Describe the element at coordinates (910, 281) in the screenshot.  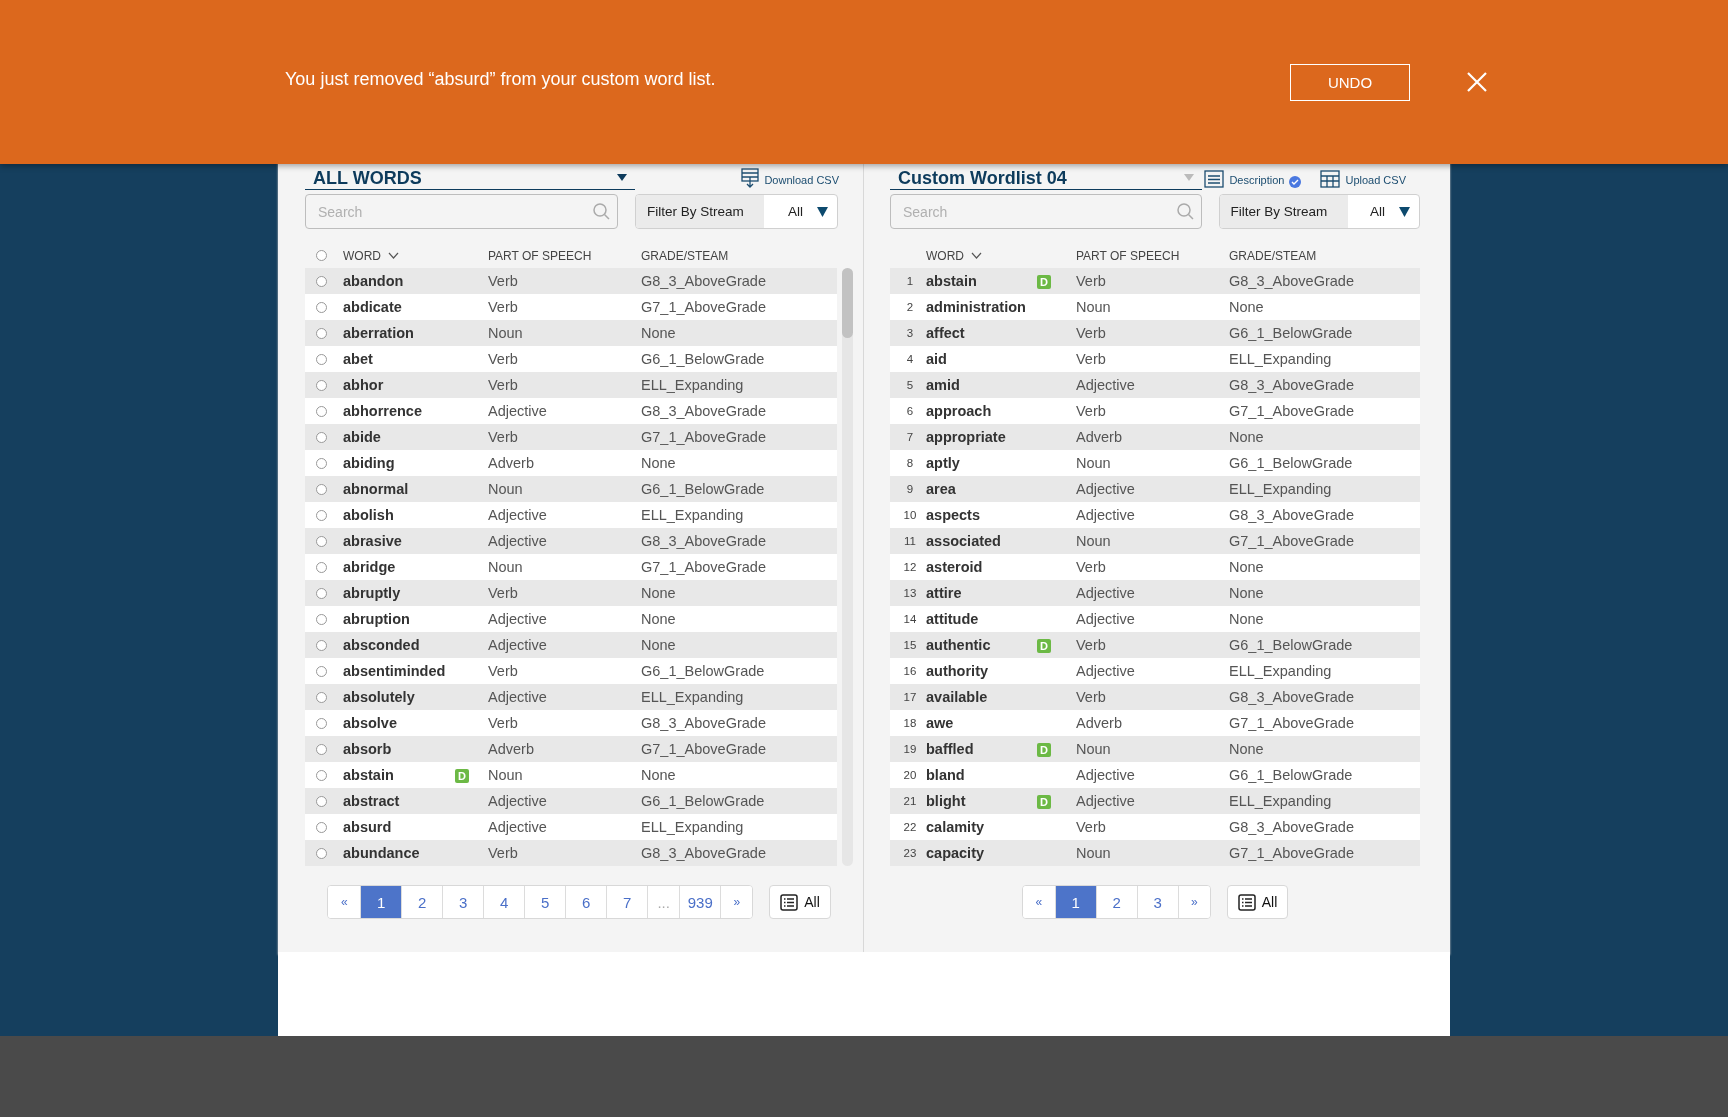
I see `row-number: 1` at that location.